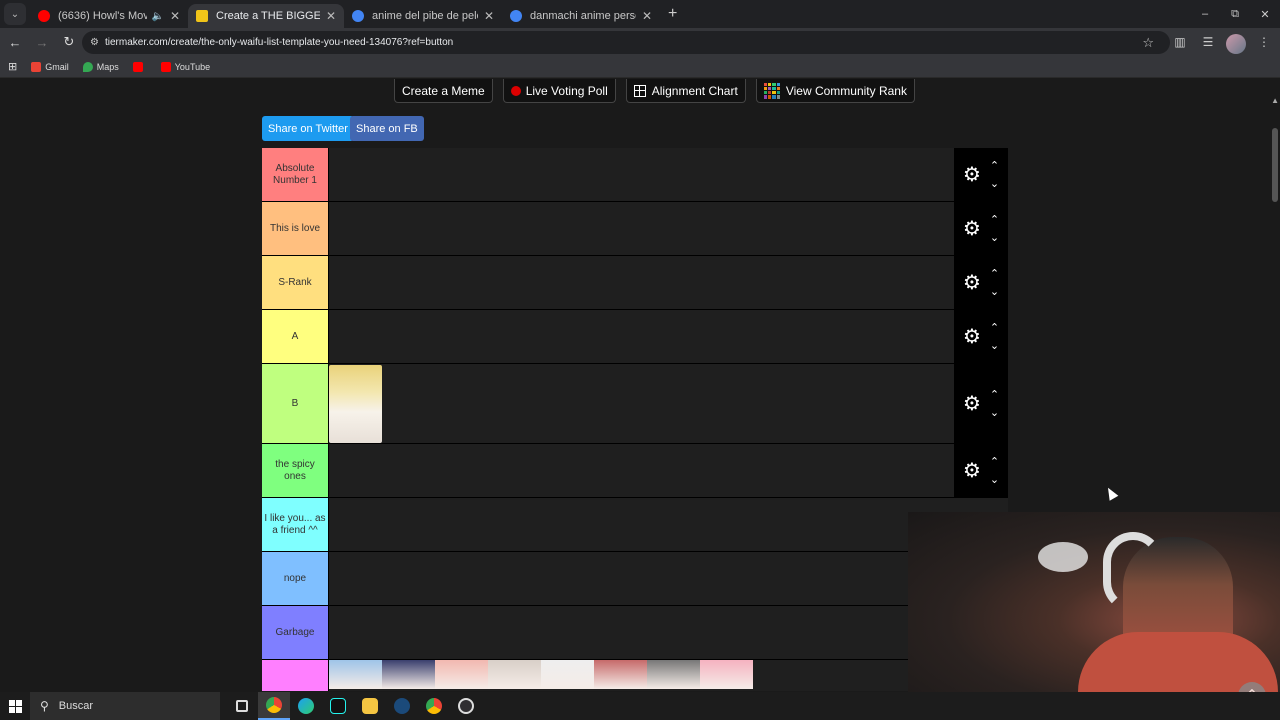 The image size is (1280, 720). I want to click on minimize-icon: –, so click(1205, 14).